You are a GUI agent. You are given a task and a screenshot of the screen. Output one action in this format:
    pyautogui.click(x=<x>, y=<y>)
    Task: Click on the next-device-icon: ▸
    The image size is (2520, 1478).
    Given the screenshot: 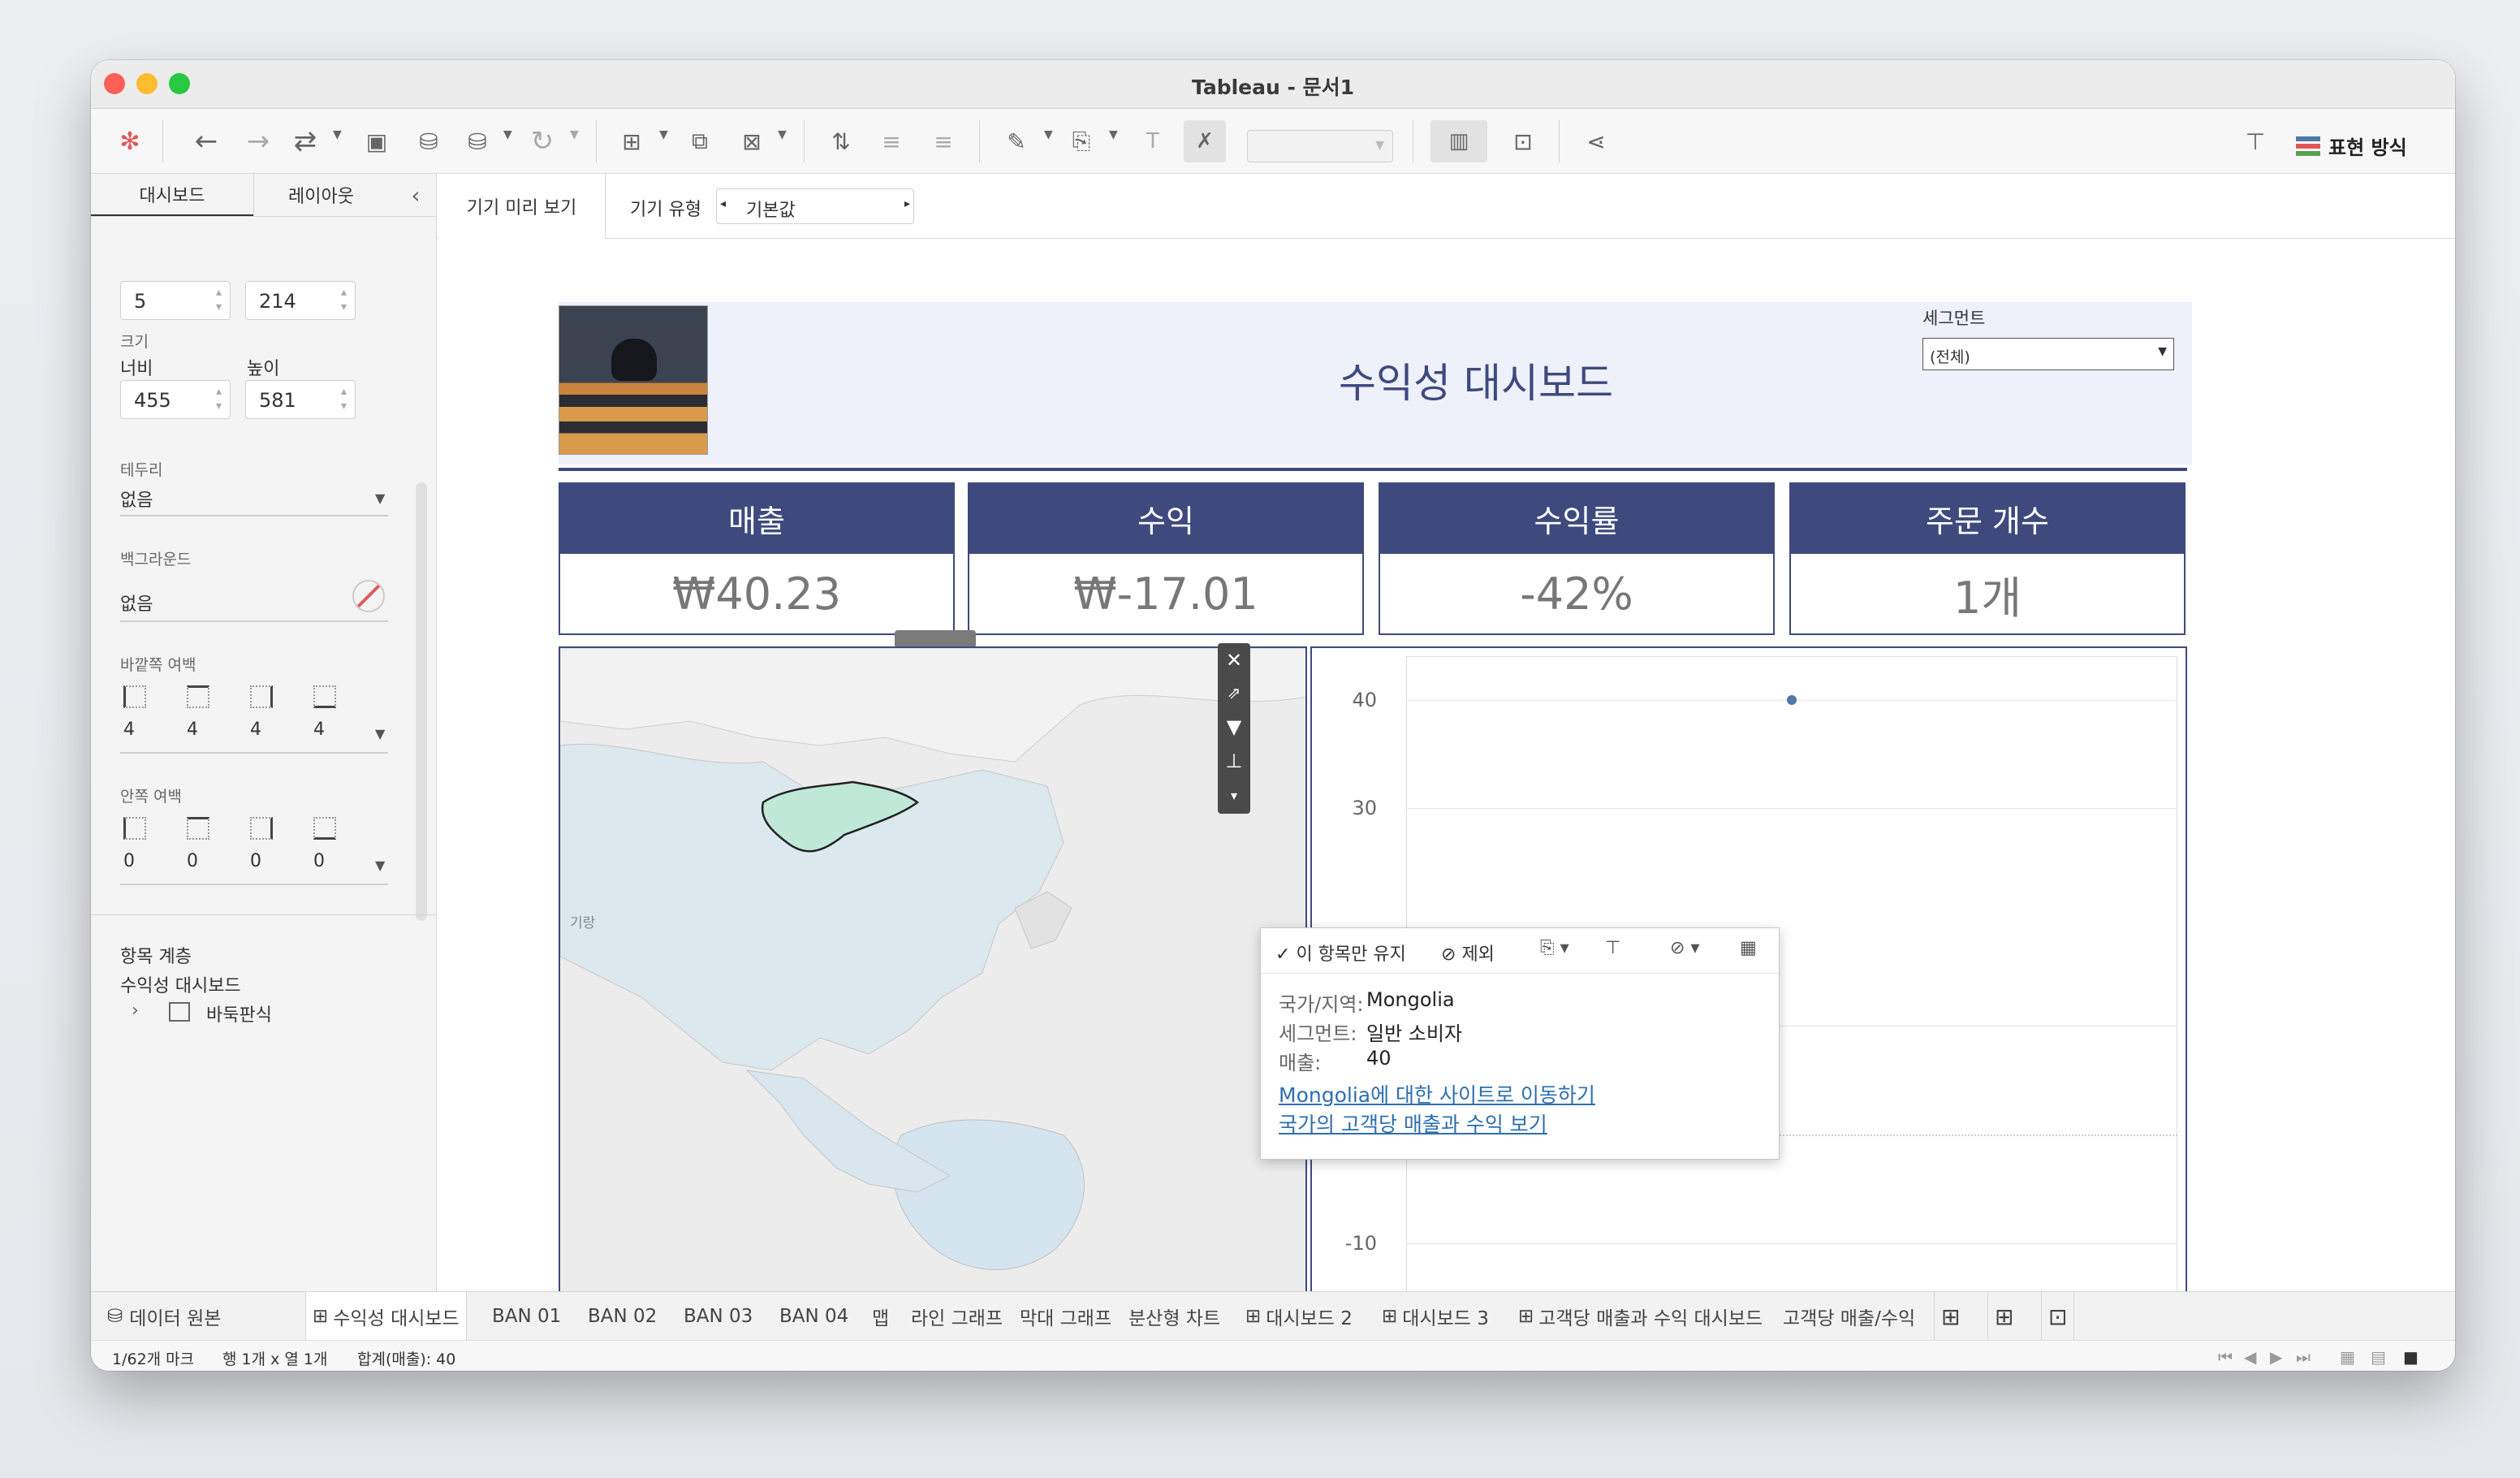 What is the action you would take?
    pyautogui.click(x=907, y=203)
    